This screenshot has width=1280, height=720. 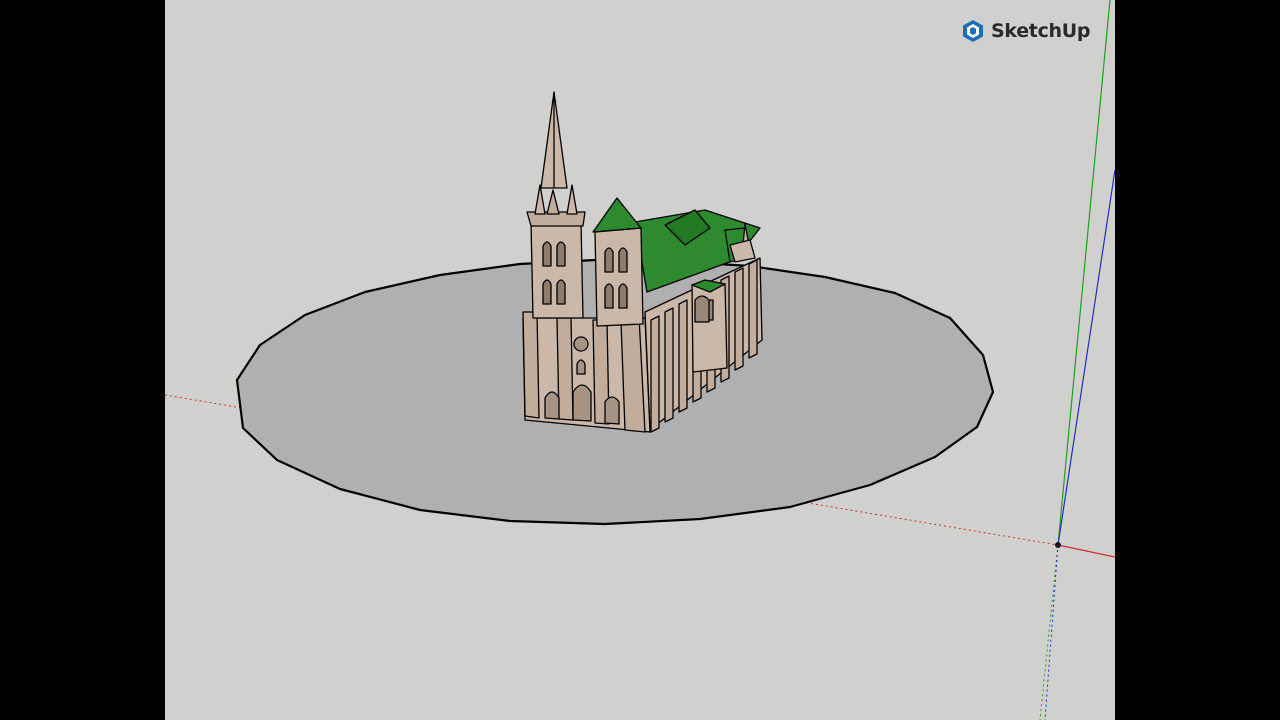 I want to click on red-axis-solid, so click(x=1086, y=551).